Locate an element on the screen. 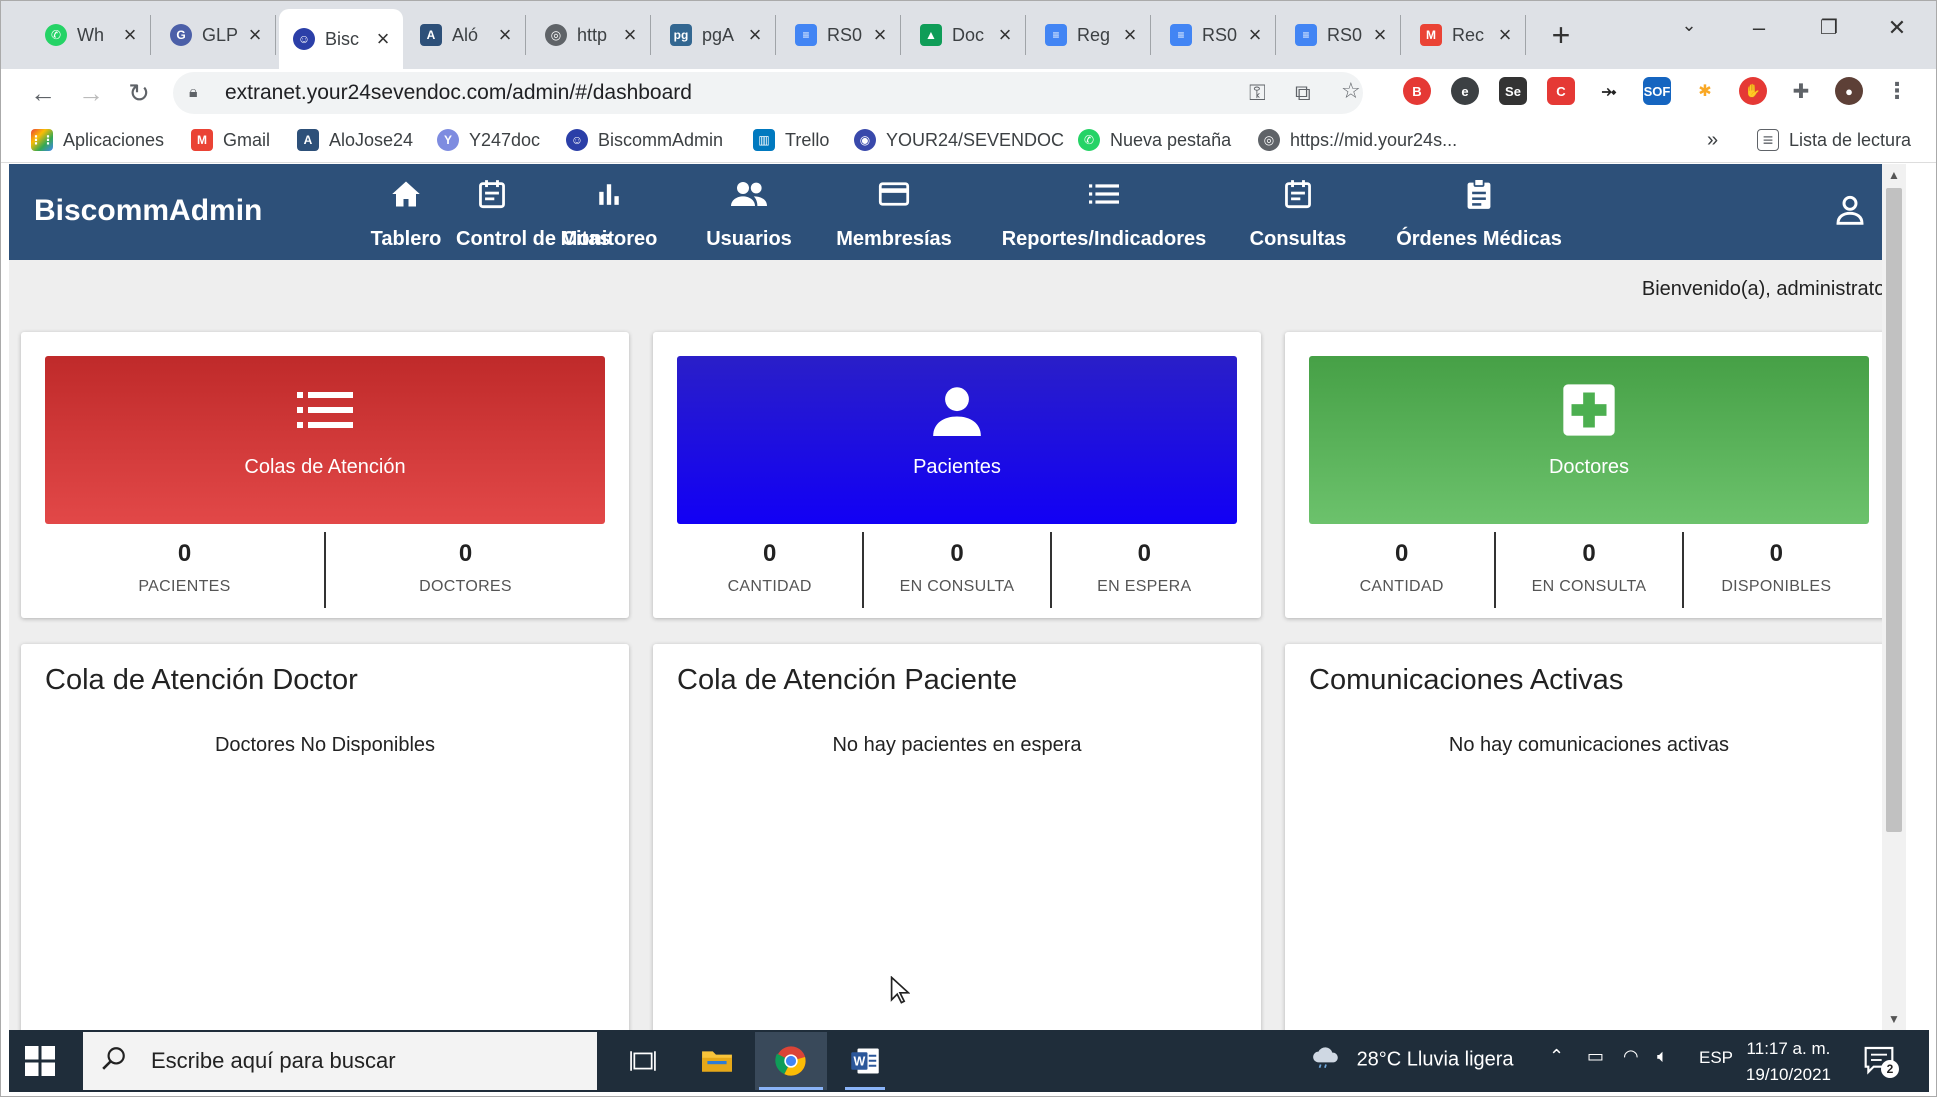 This screenshot has width=1937, height=1097. bookmarks-overflow-button: » is located at coordinates (1712, 140).